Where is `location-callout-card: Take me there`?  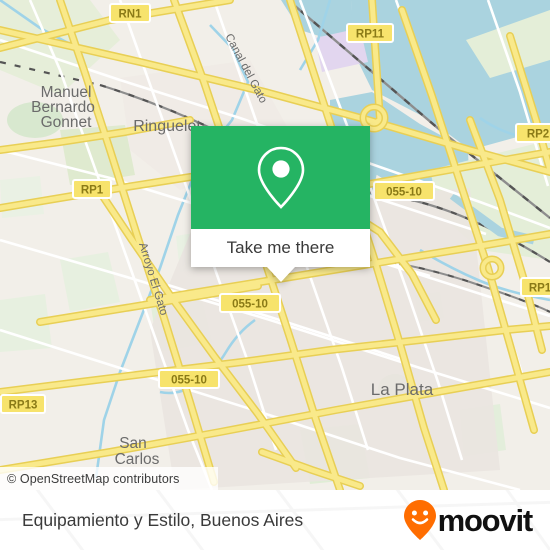 location-callout-card: Take me there is located at coordinates (280, 204).